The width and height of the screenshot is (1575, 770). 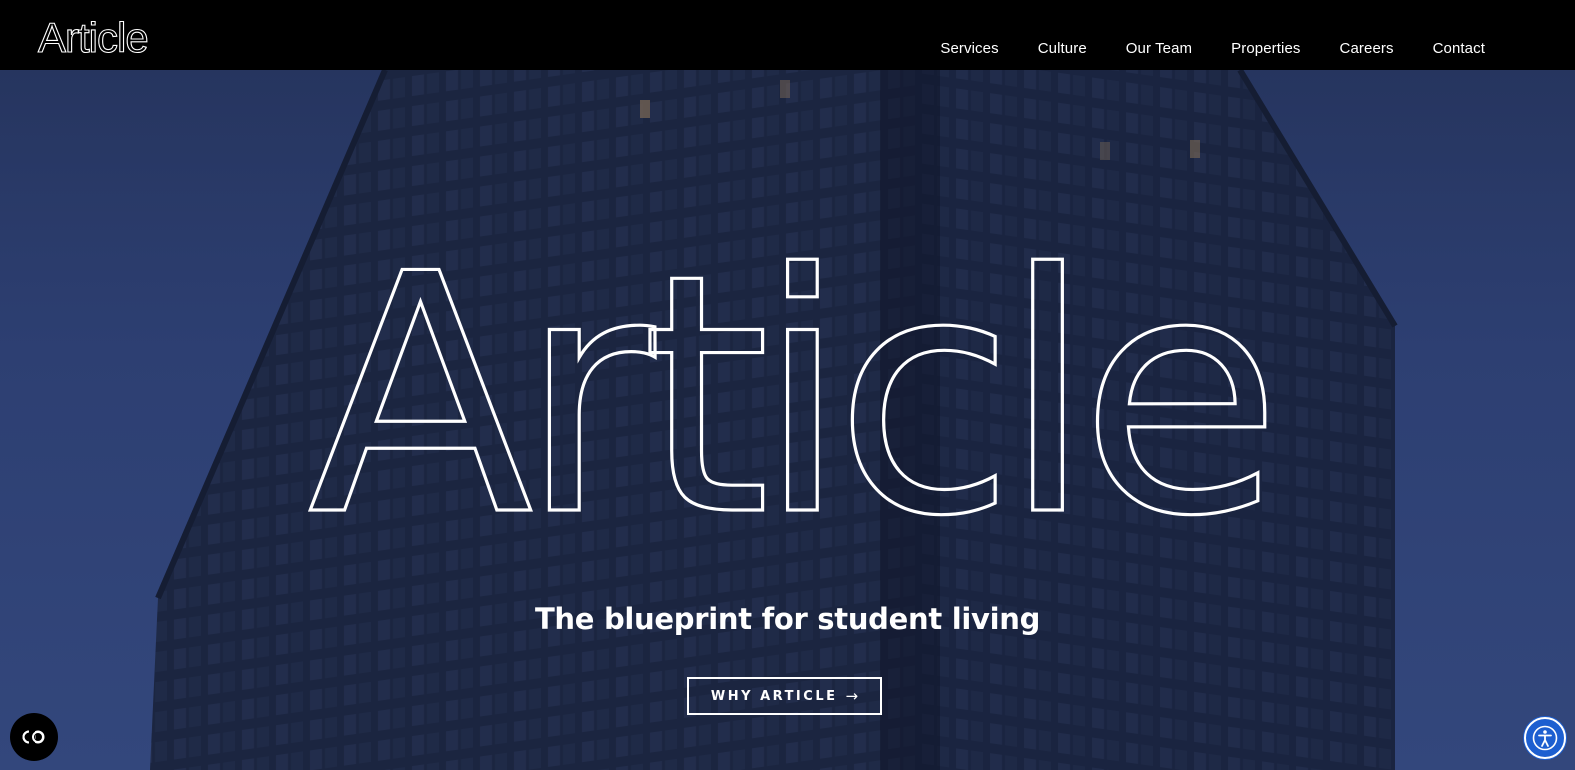 I want to click on cookie-preferences-icon, so click(x=33, y=737).